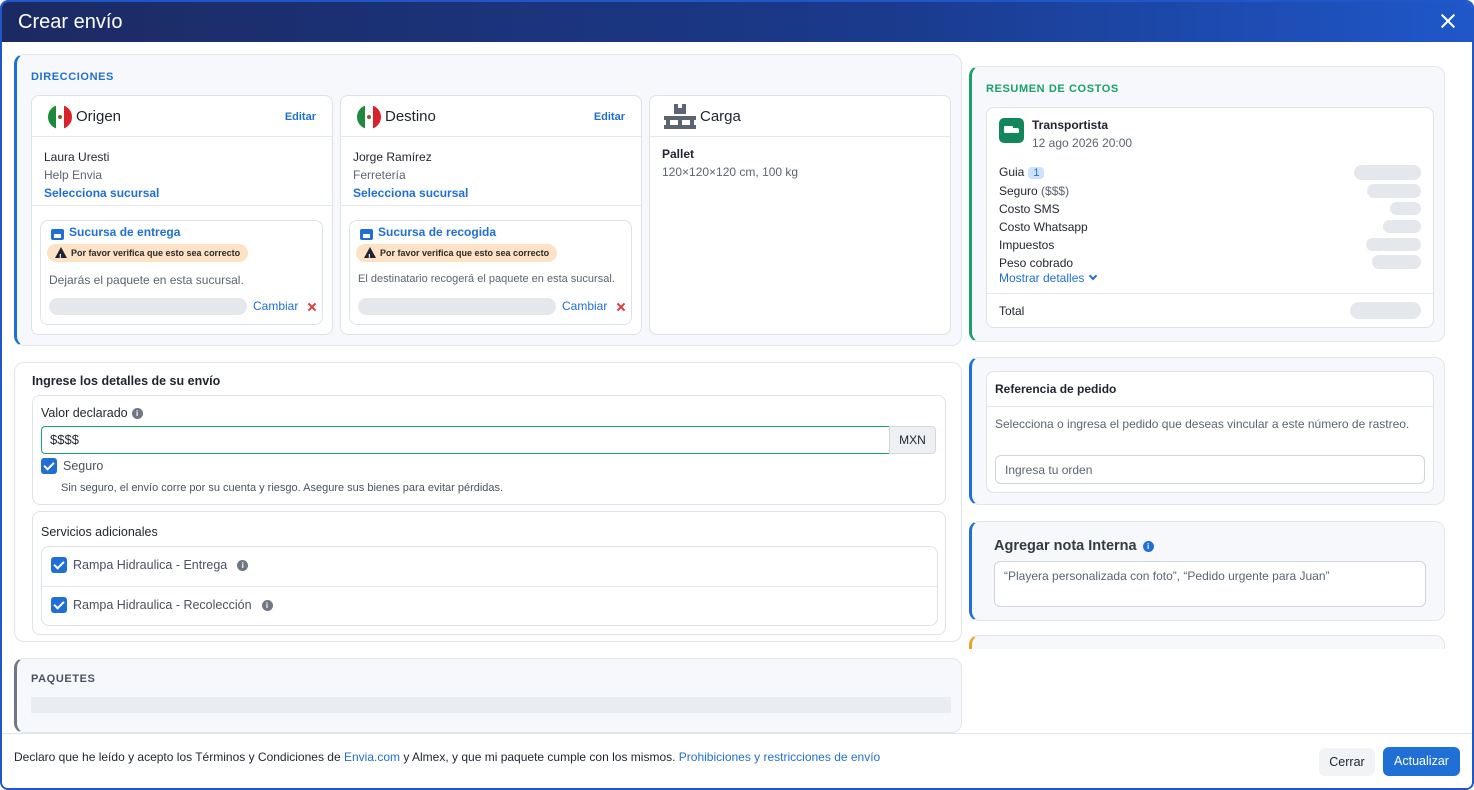 The image size is (1474, 790). I want to click on close-icon, so click(1448, 21).